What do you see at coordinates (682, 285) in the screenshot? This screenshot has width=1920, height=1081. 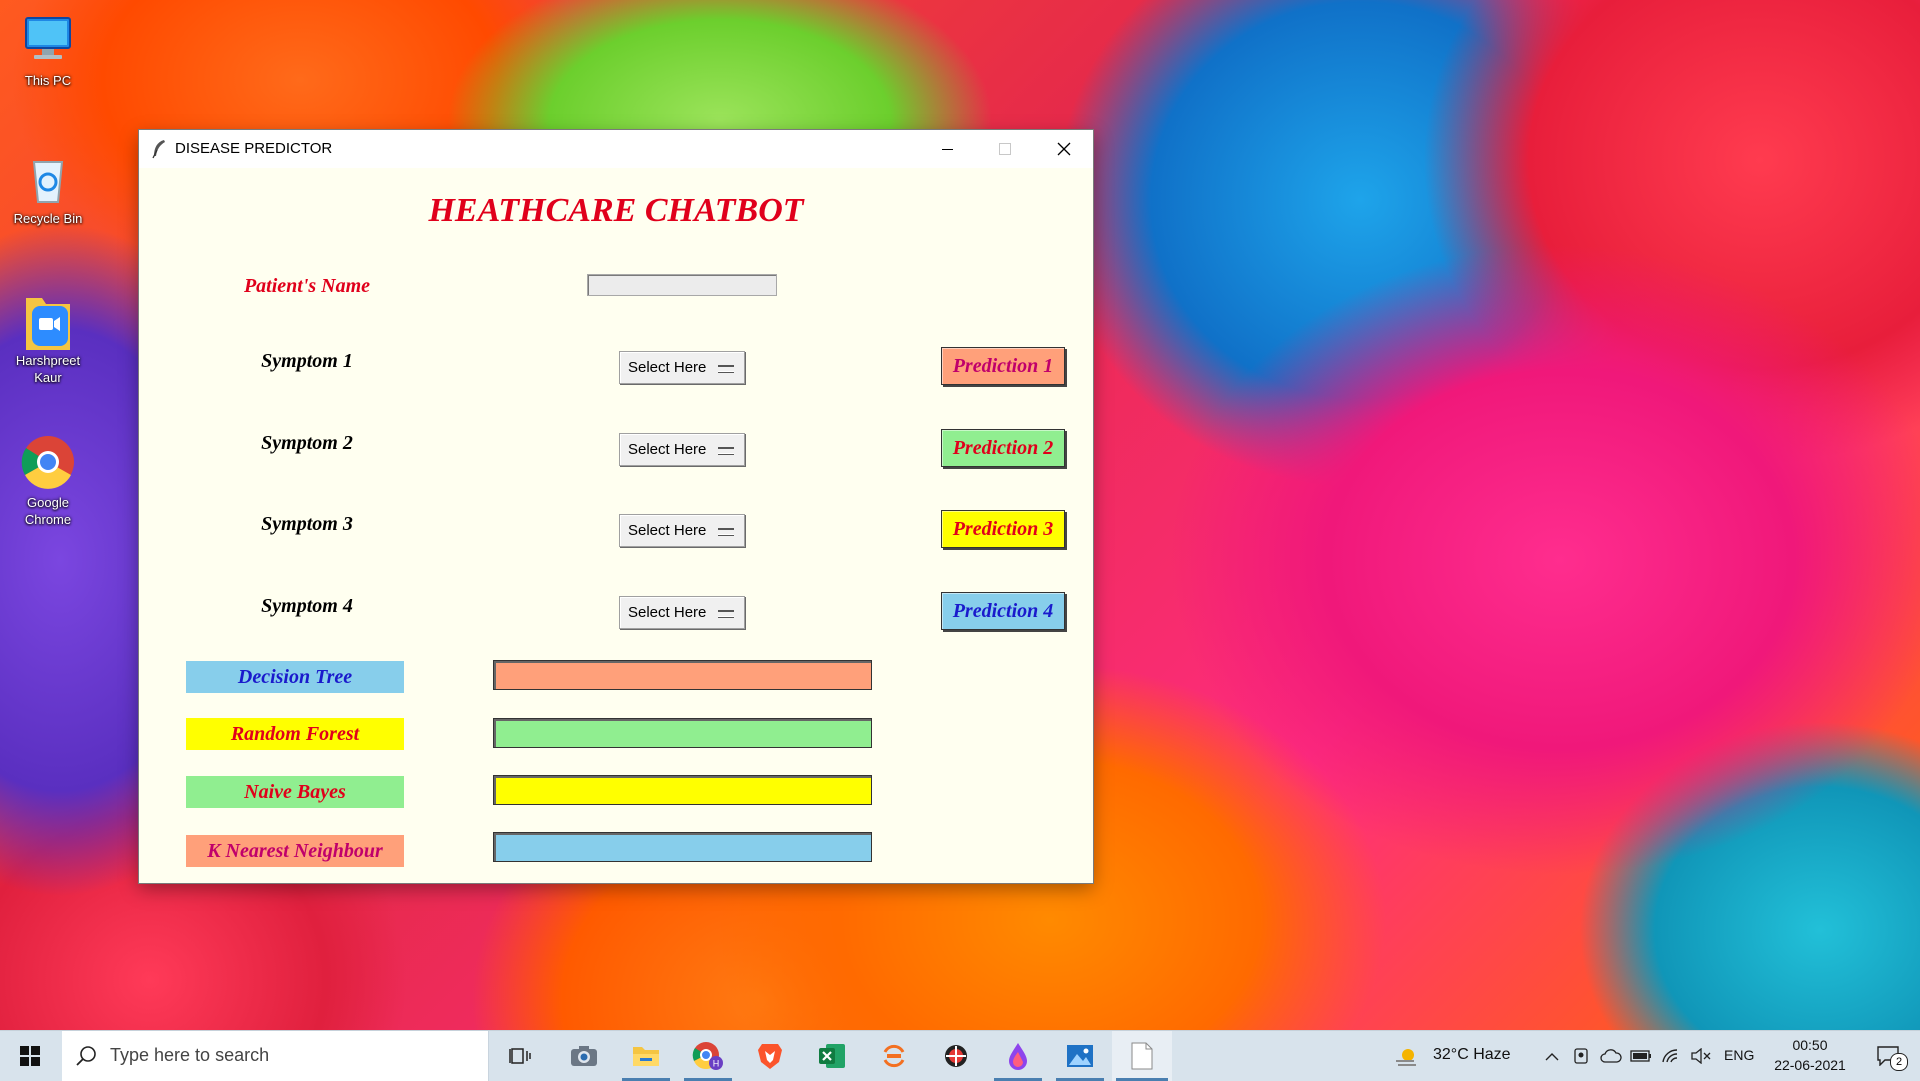 I see `patient-name-input` at bounding box center [682, 285].